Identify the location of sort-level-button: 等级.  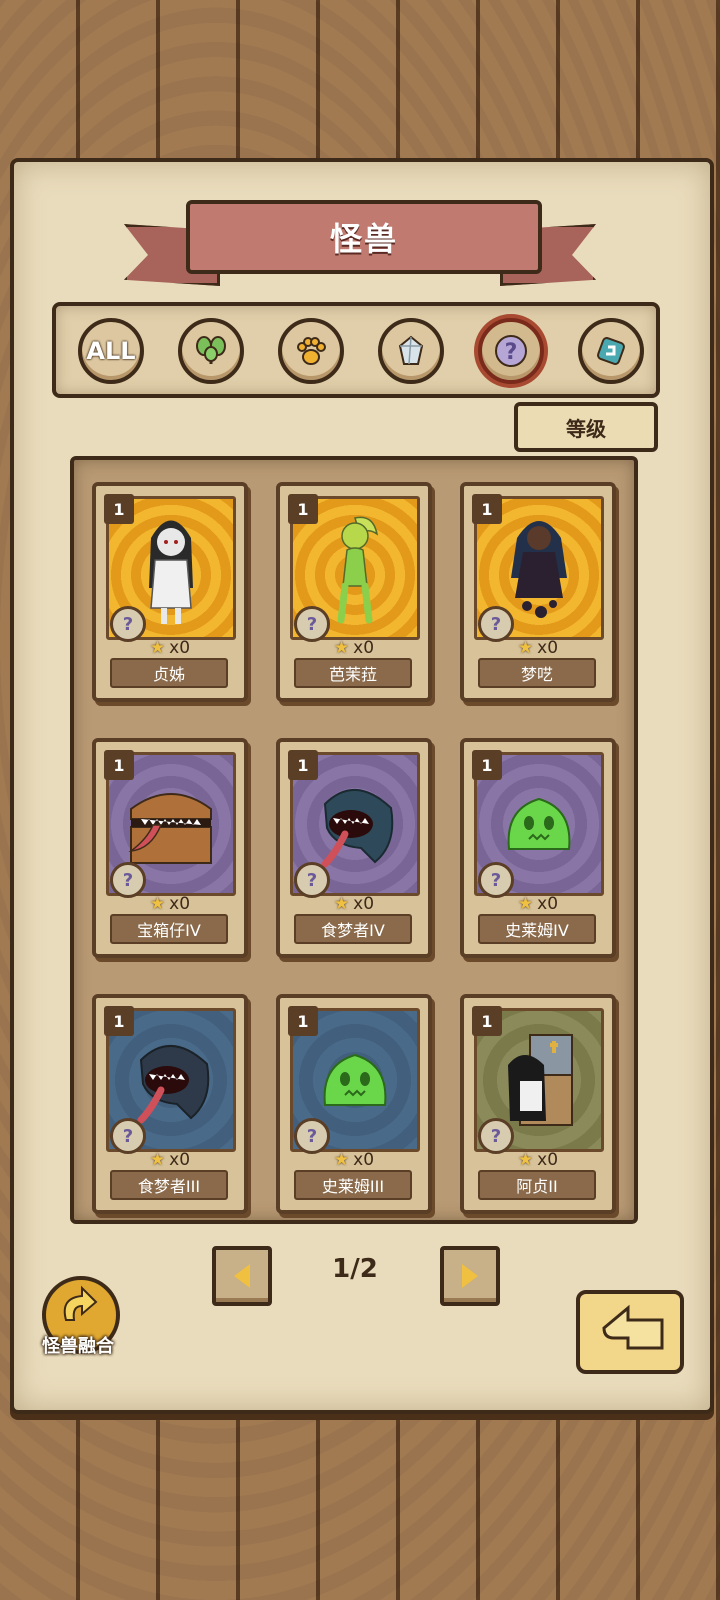
(586, 427).